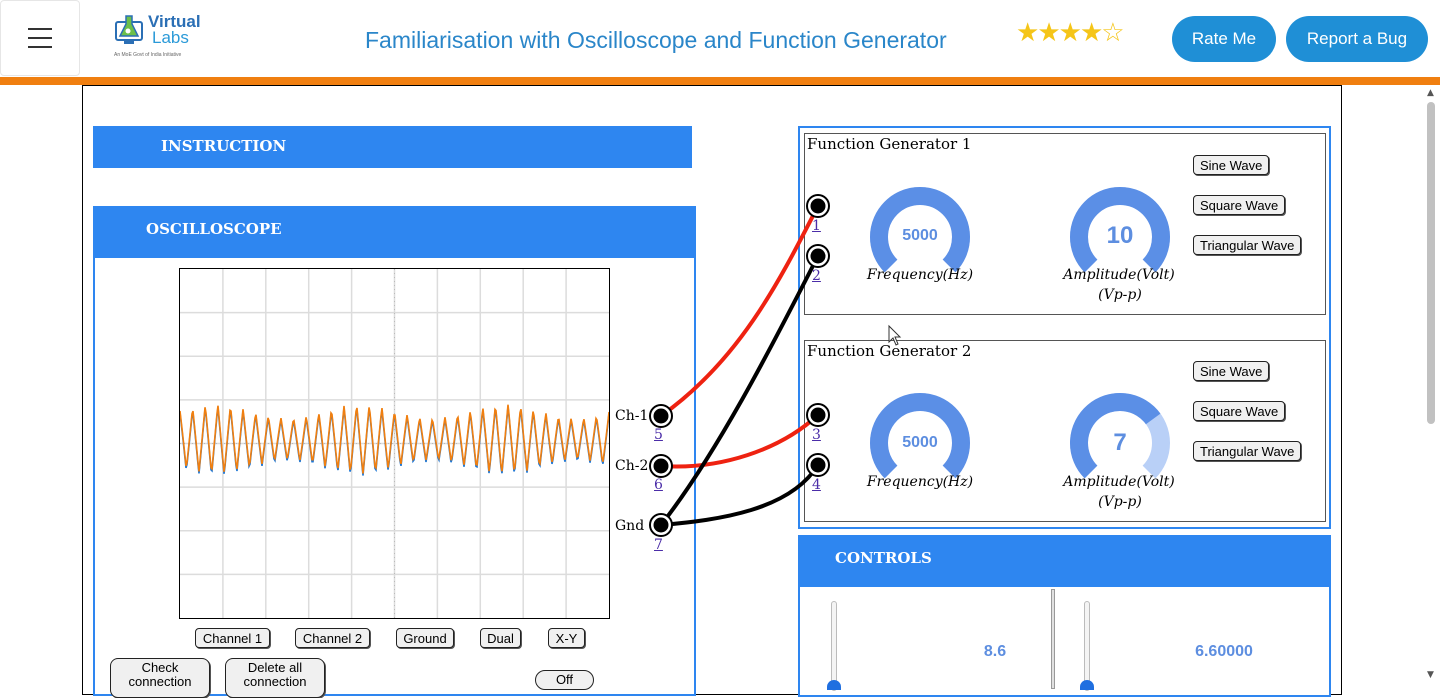 The height and width of the screenshot is (698, 1440). What do you see at coordinates (1431, 263) in the screenshot?
I see `scrollbar-thumb` at bounding box center [1431, 263].